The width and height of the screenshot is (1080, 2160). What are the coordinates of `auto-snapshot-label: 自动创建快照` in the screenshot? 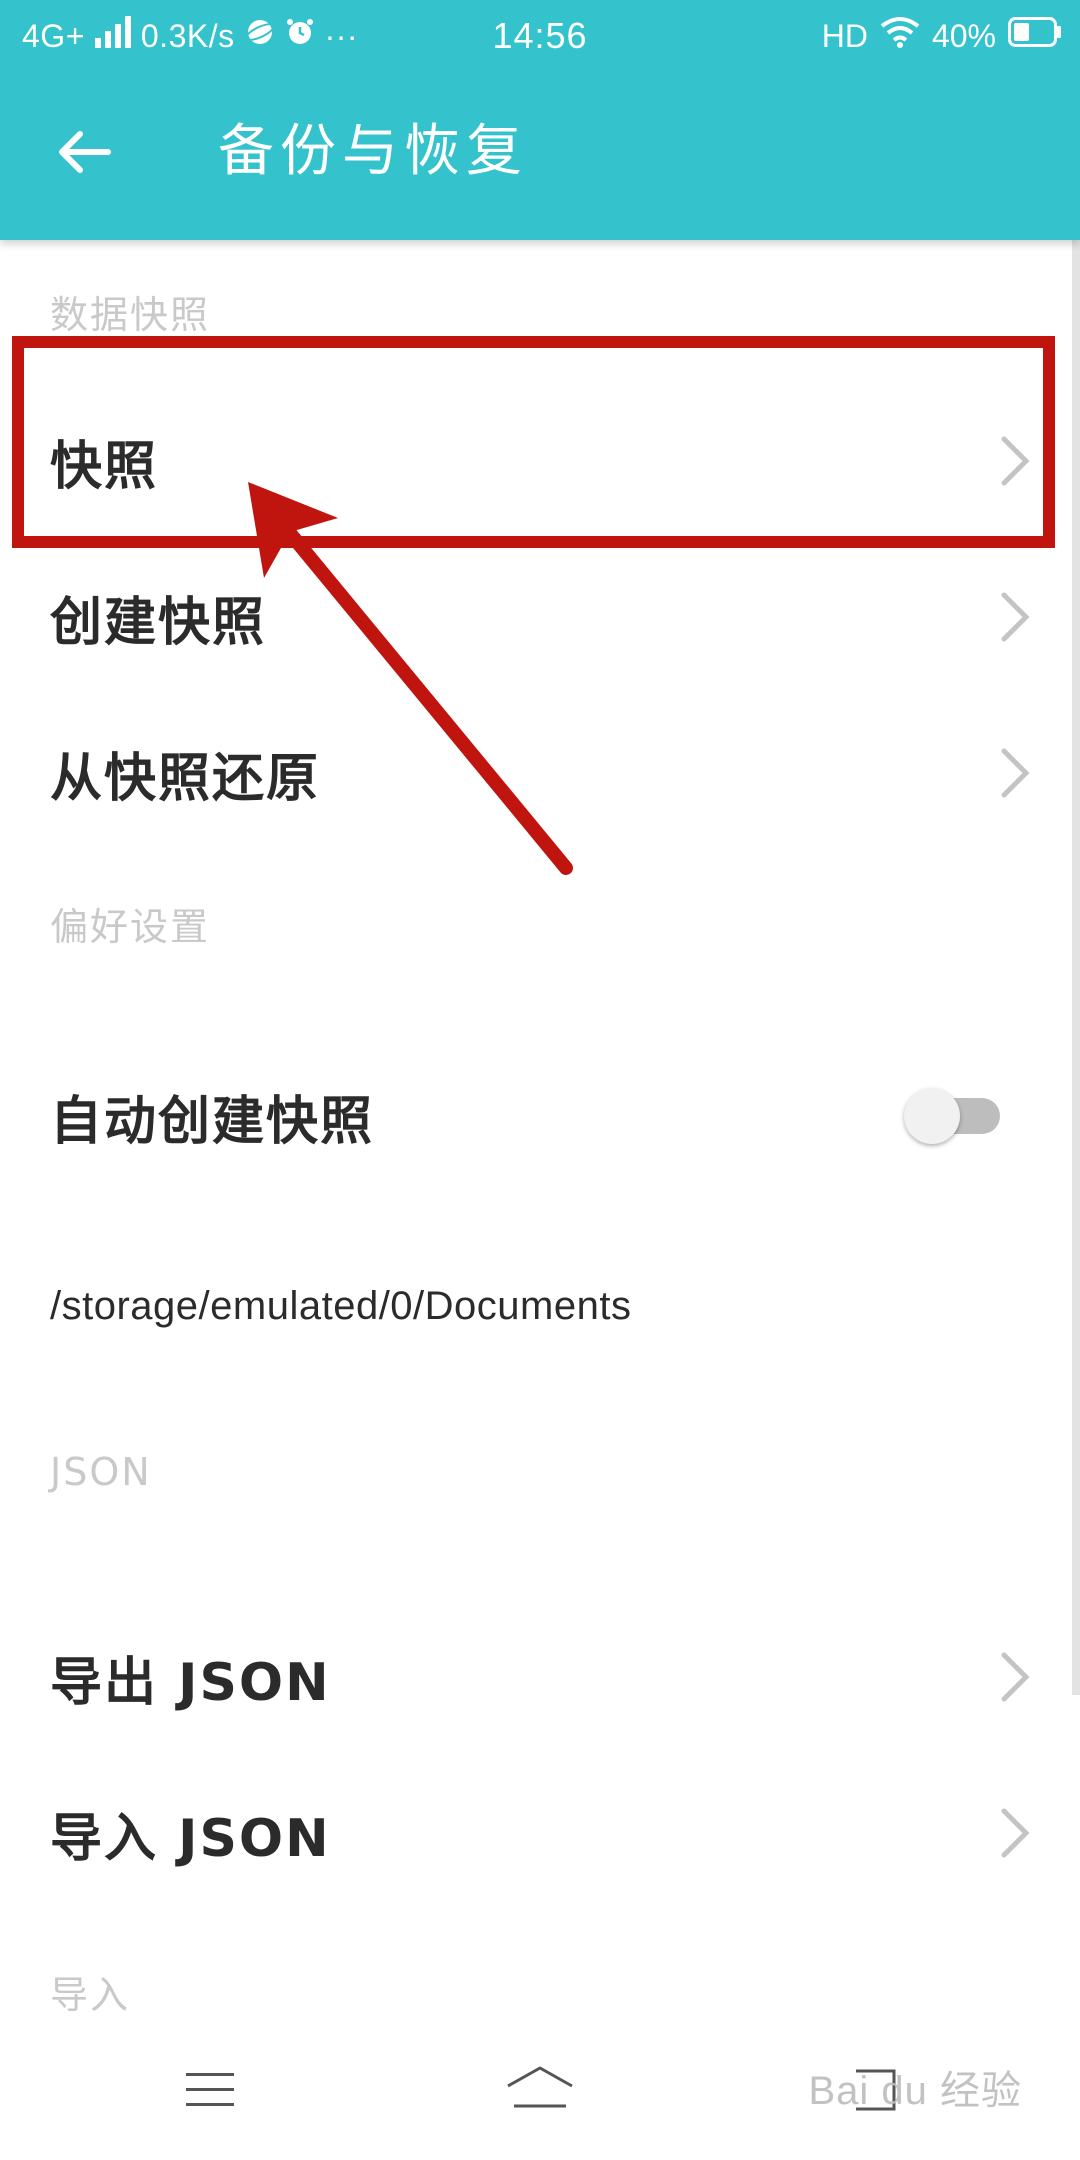 It's located at (212, 1121).